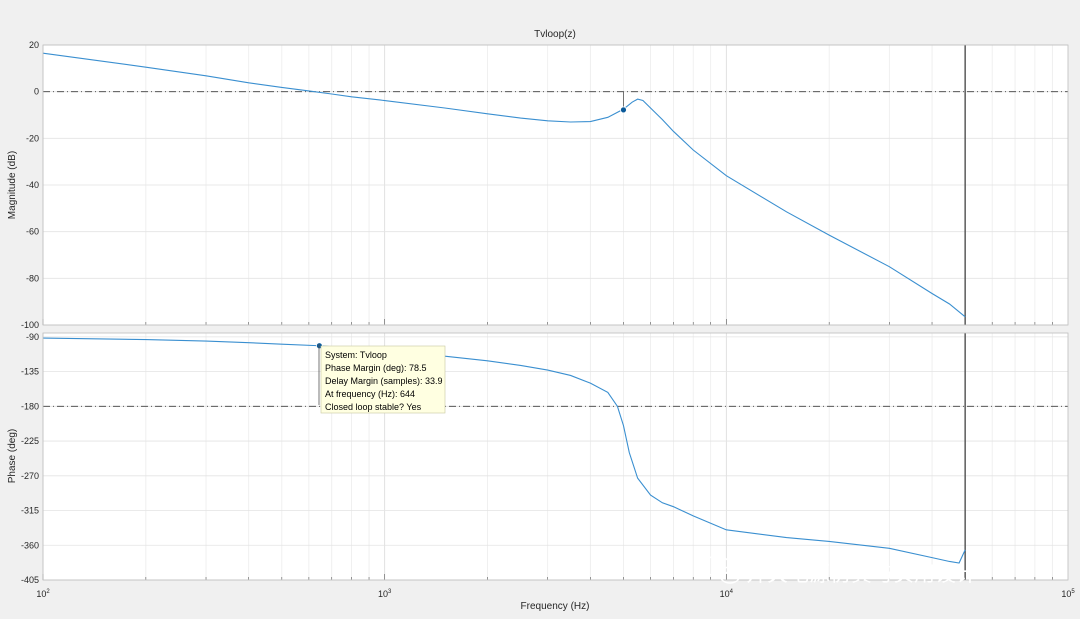 The image size is (1080, 619). I want to click on x-tick-label: 104, so click(727, 594).